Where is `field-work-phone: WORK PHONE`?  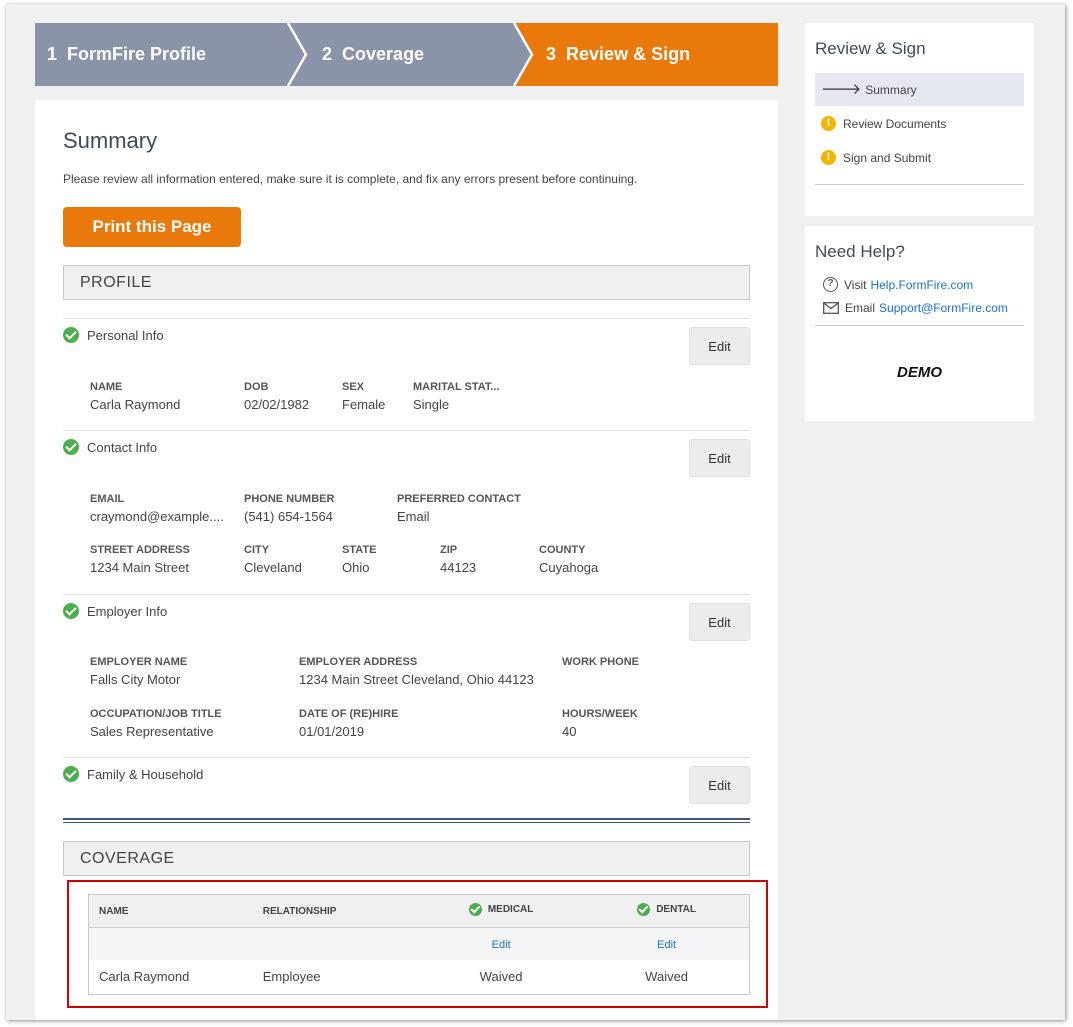
field-work-phone: WORK PHONE is located at coordinates (600, 664).